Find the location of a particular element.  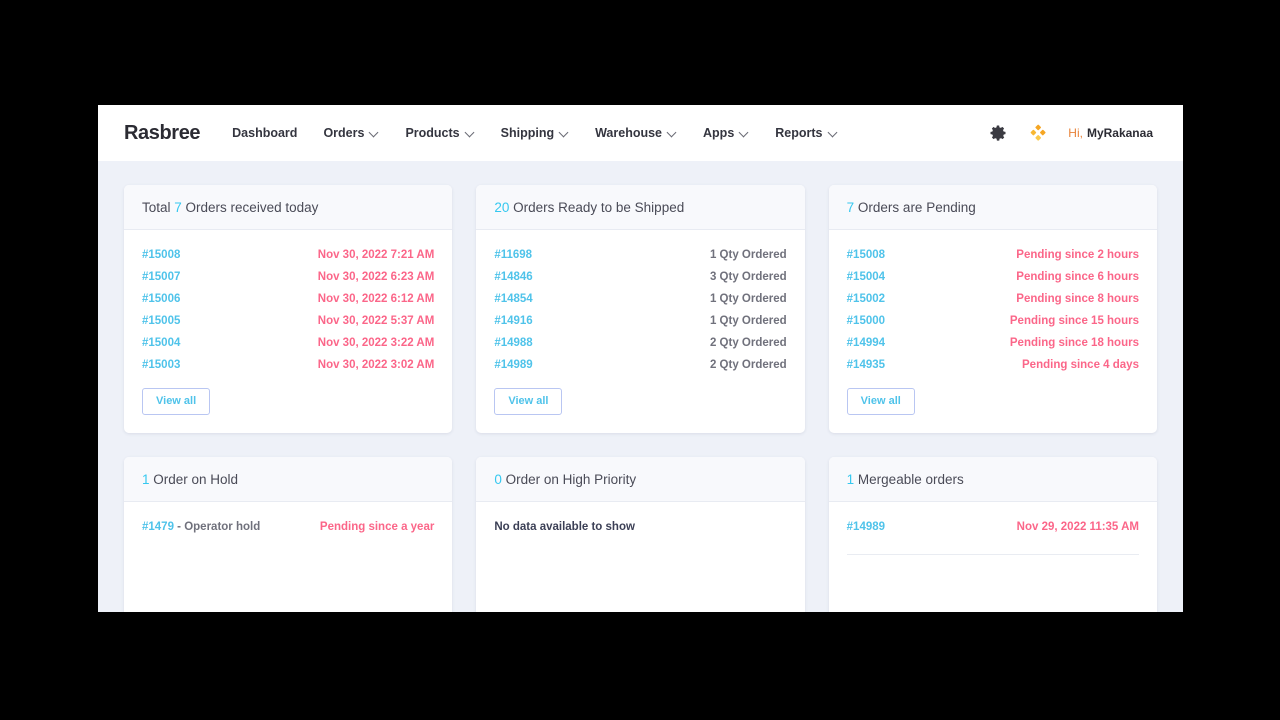

greeting-prefix: Hi, is located at coordinates (1075, 133).